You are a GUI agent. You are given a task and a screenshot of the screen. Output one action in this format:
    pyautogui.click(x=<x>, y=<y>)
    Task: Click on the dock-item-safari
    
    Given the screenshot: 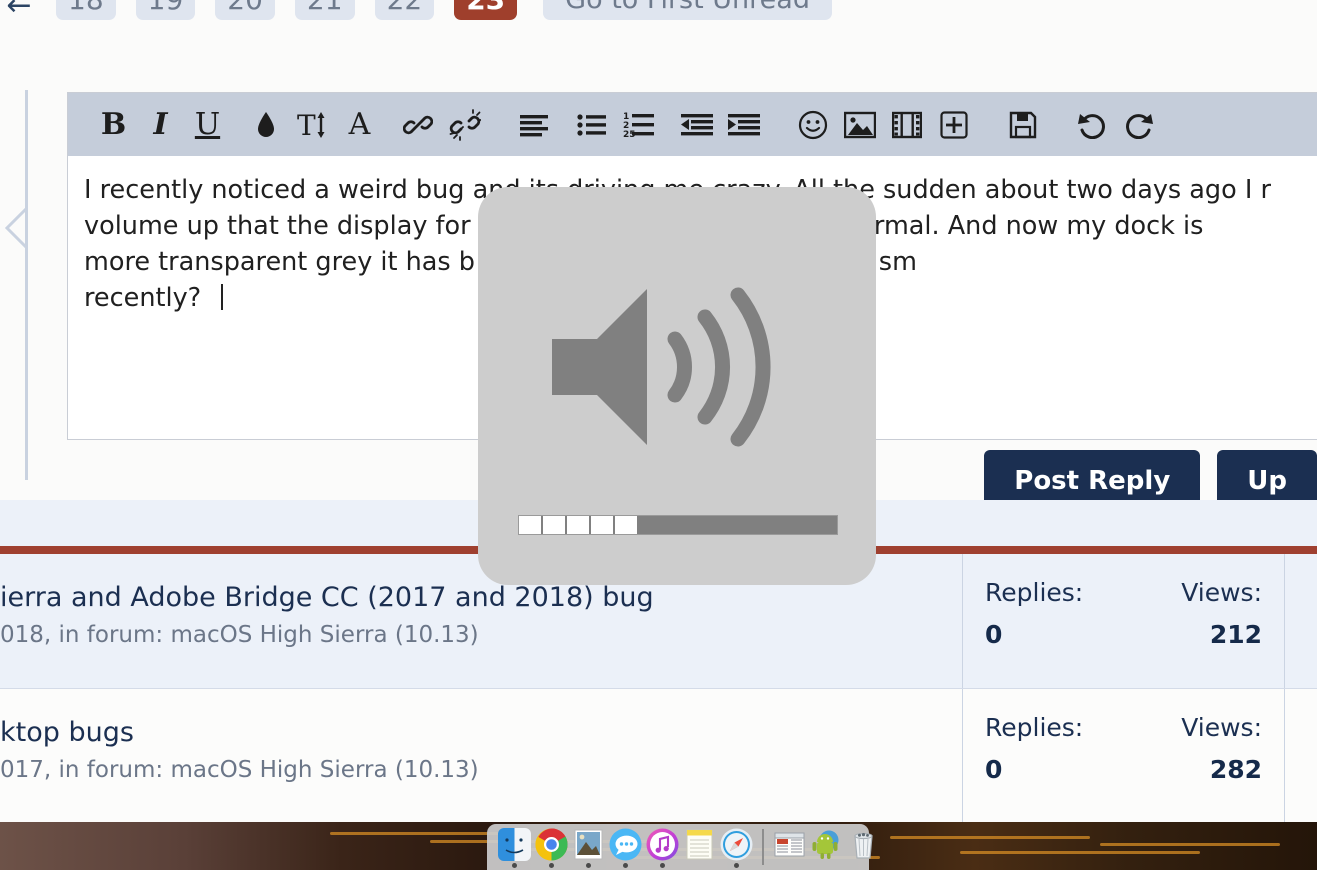 What is the action you would take?
    pyautogui.click(x=736, y=847)
    